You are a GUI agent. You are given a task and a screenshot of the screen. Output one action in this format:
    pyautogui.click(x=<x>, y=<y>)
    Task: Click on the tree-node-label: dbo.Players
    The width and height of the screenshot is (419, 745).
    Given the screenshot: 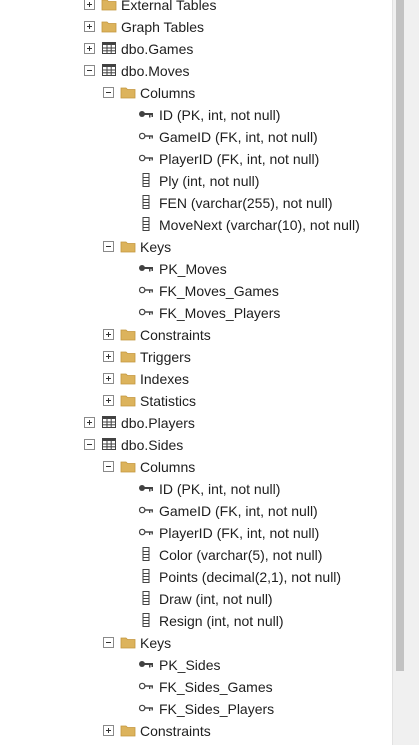 What is the action you would take?
    pyautogui.click(x=158, y=423)
    